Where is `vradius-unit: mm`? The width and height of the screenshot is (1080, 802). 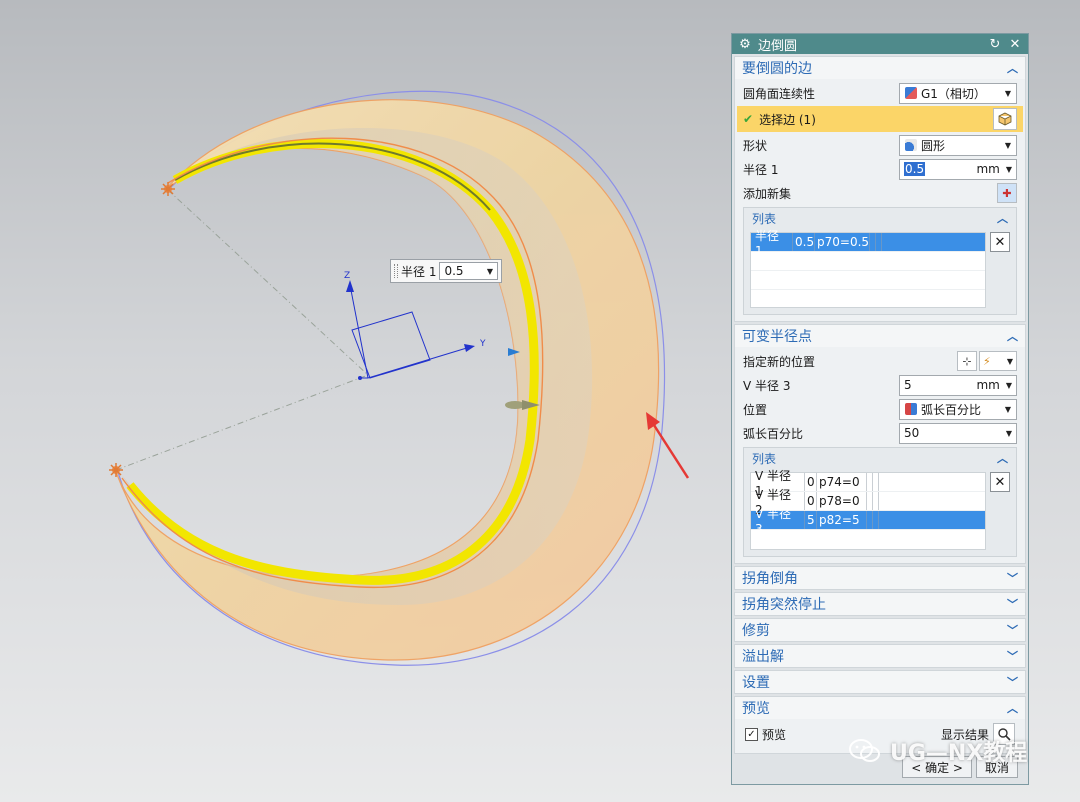 vradius-unit: mm is located at coordinates (988, 385).